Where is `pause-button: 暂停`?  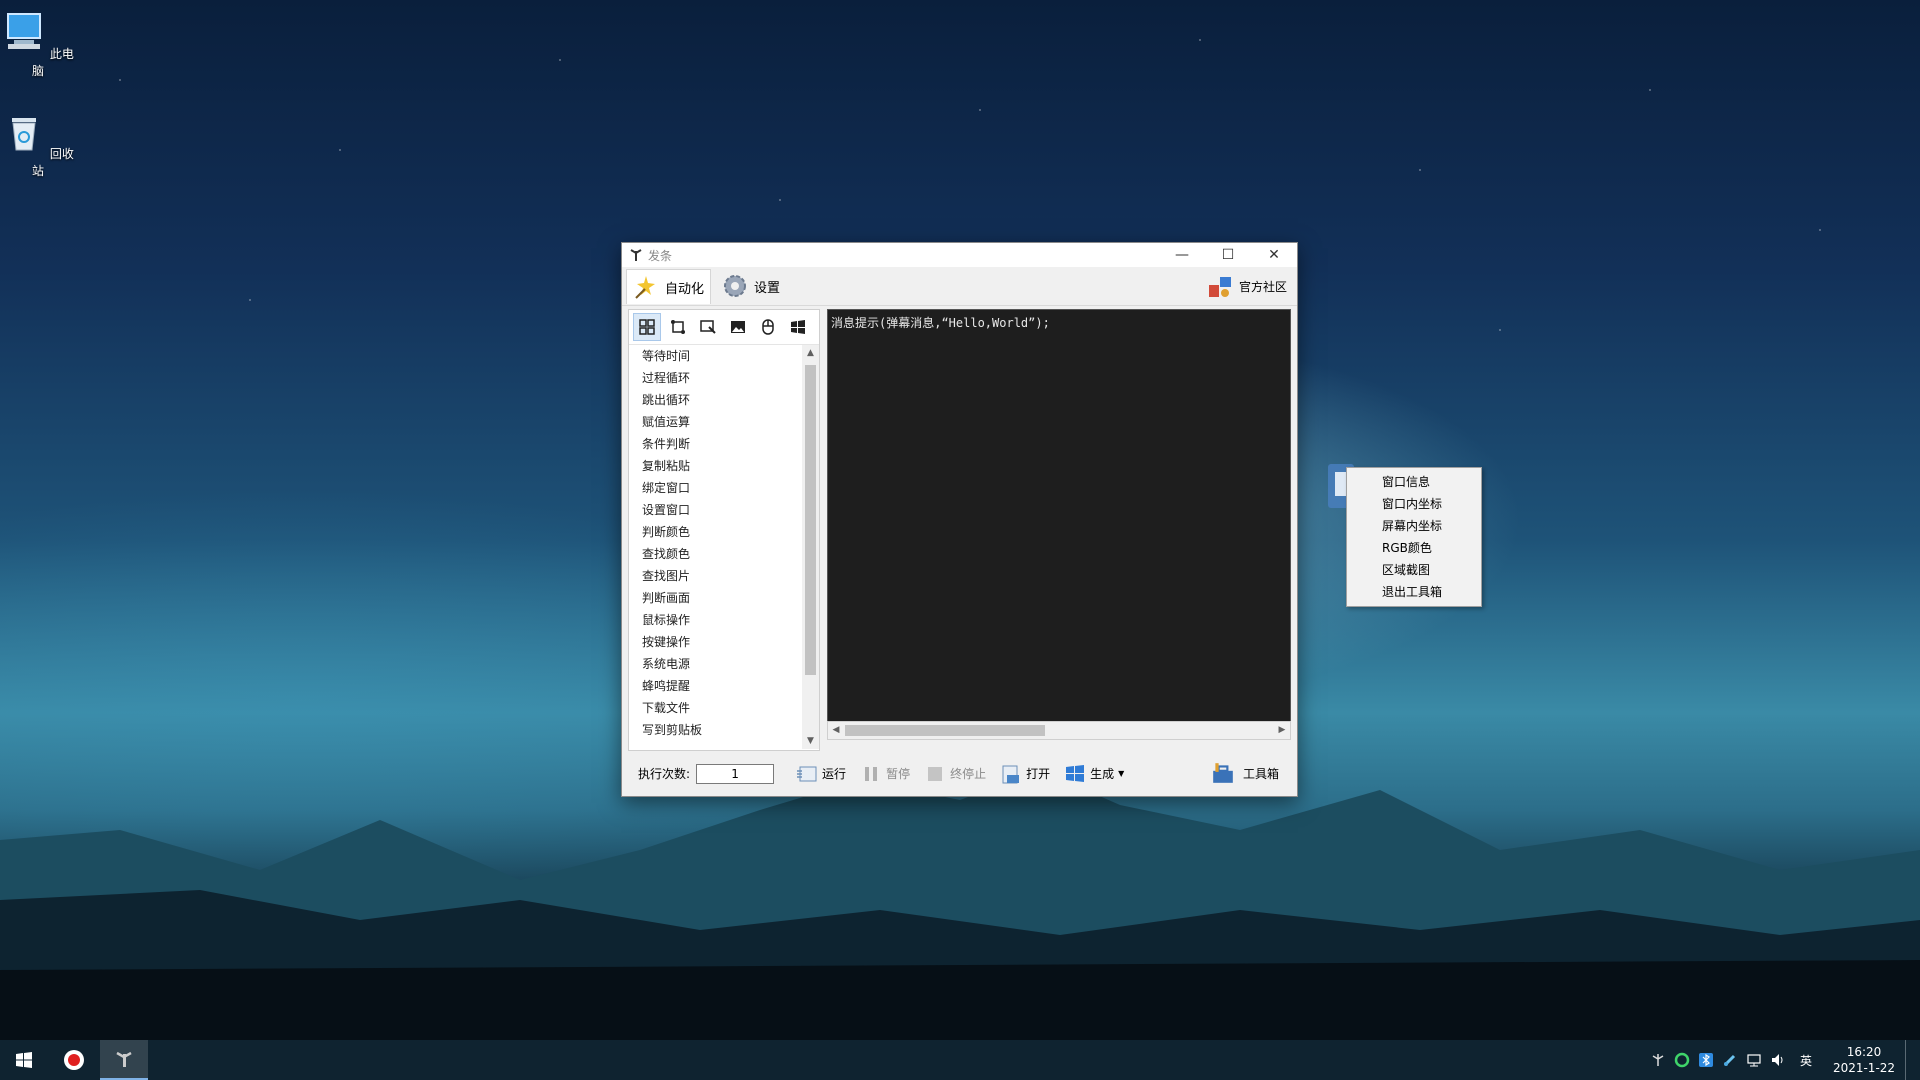 pause-button: 暂停 is located at coordinates (885, 774).